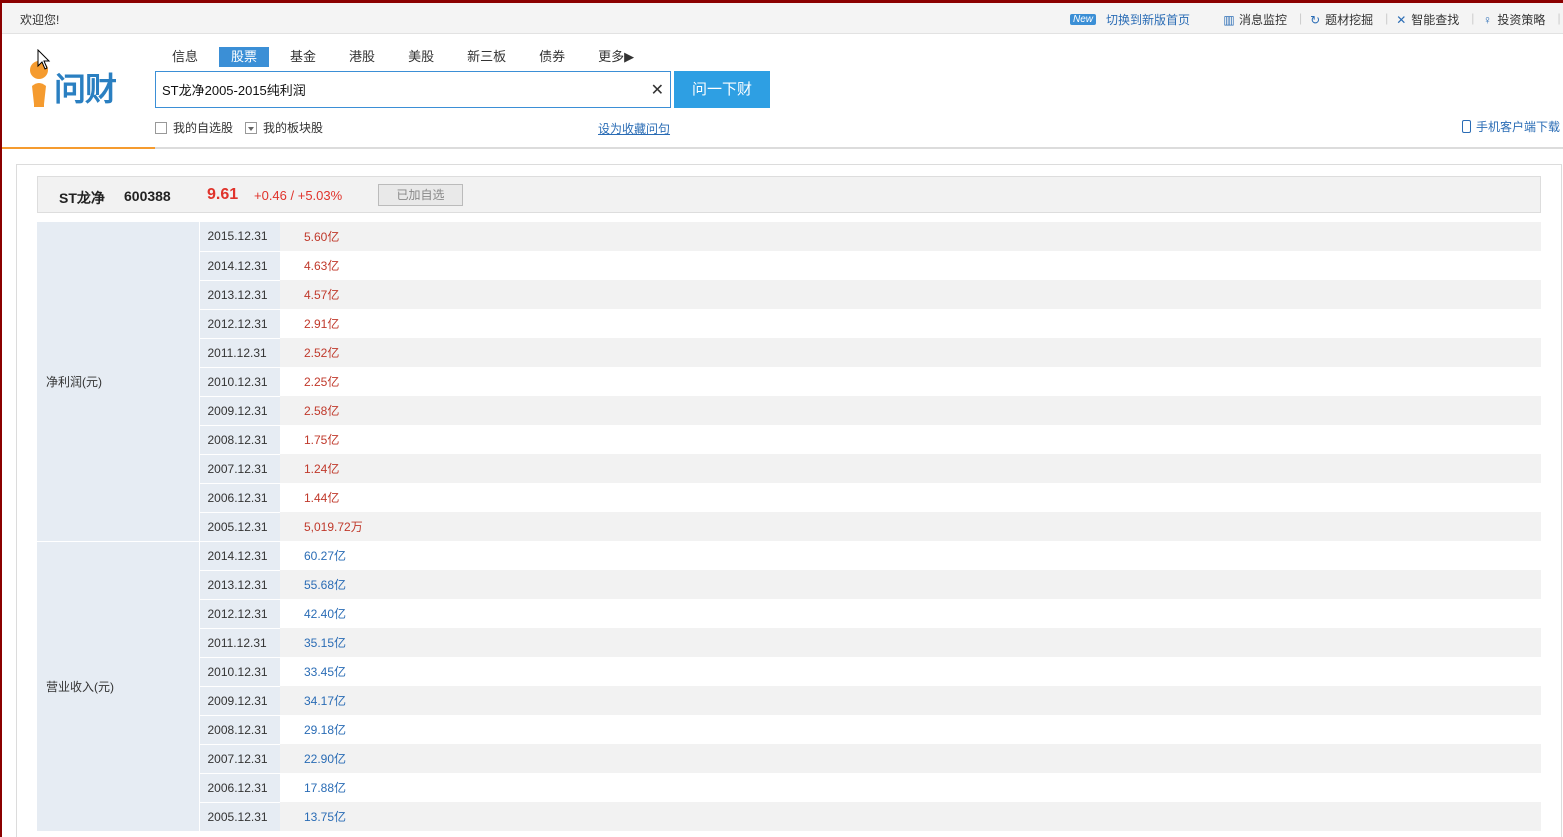 This screenshot has width=1563, height=837. I want to click on value-link: 42.40亿, so click(325, 614).